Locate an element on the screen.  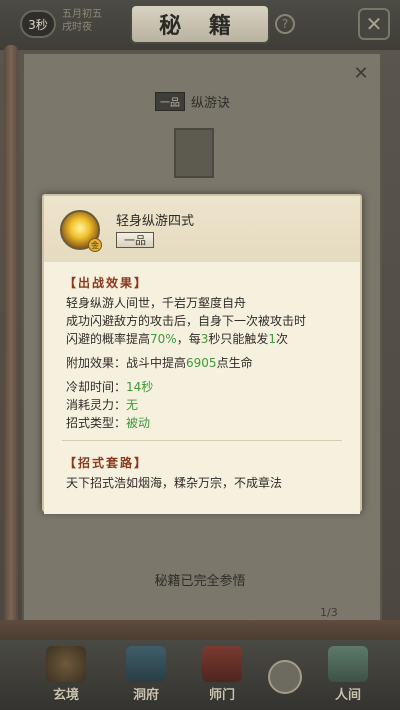
type-line: 招式类型：被动 is located at coordinates (108, 423).